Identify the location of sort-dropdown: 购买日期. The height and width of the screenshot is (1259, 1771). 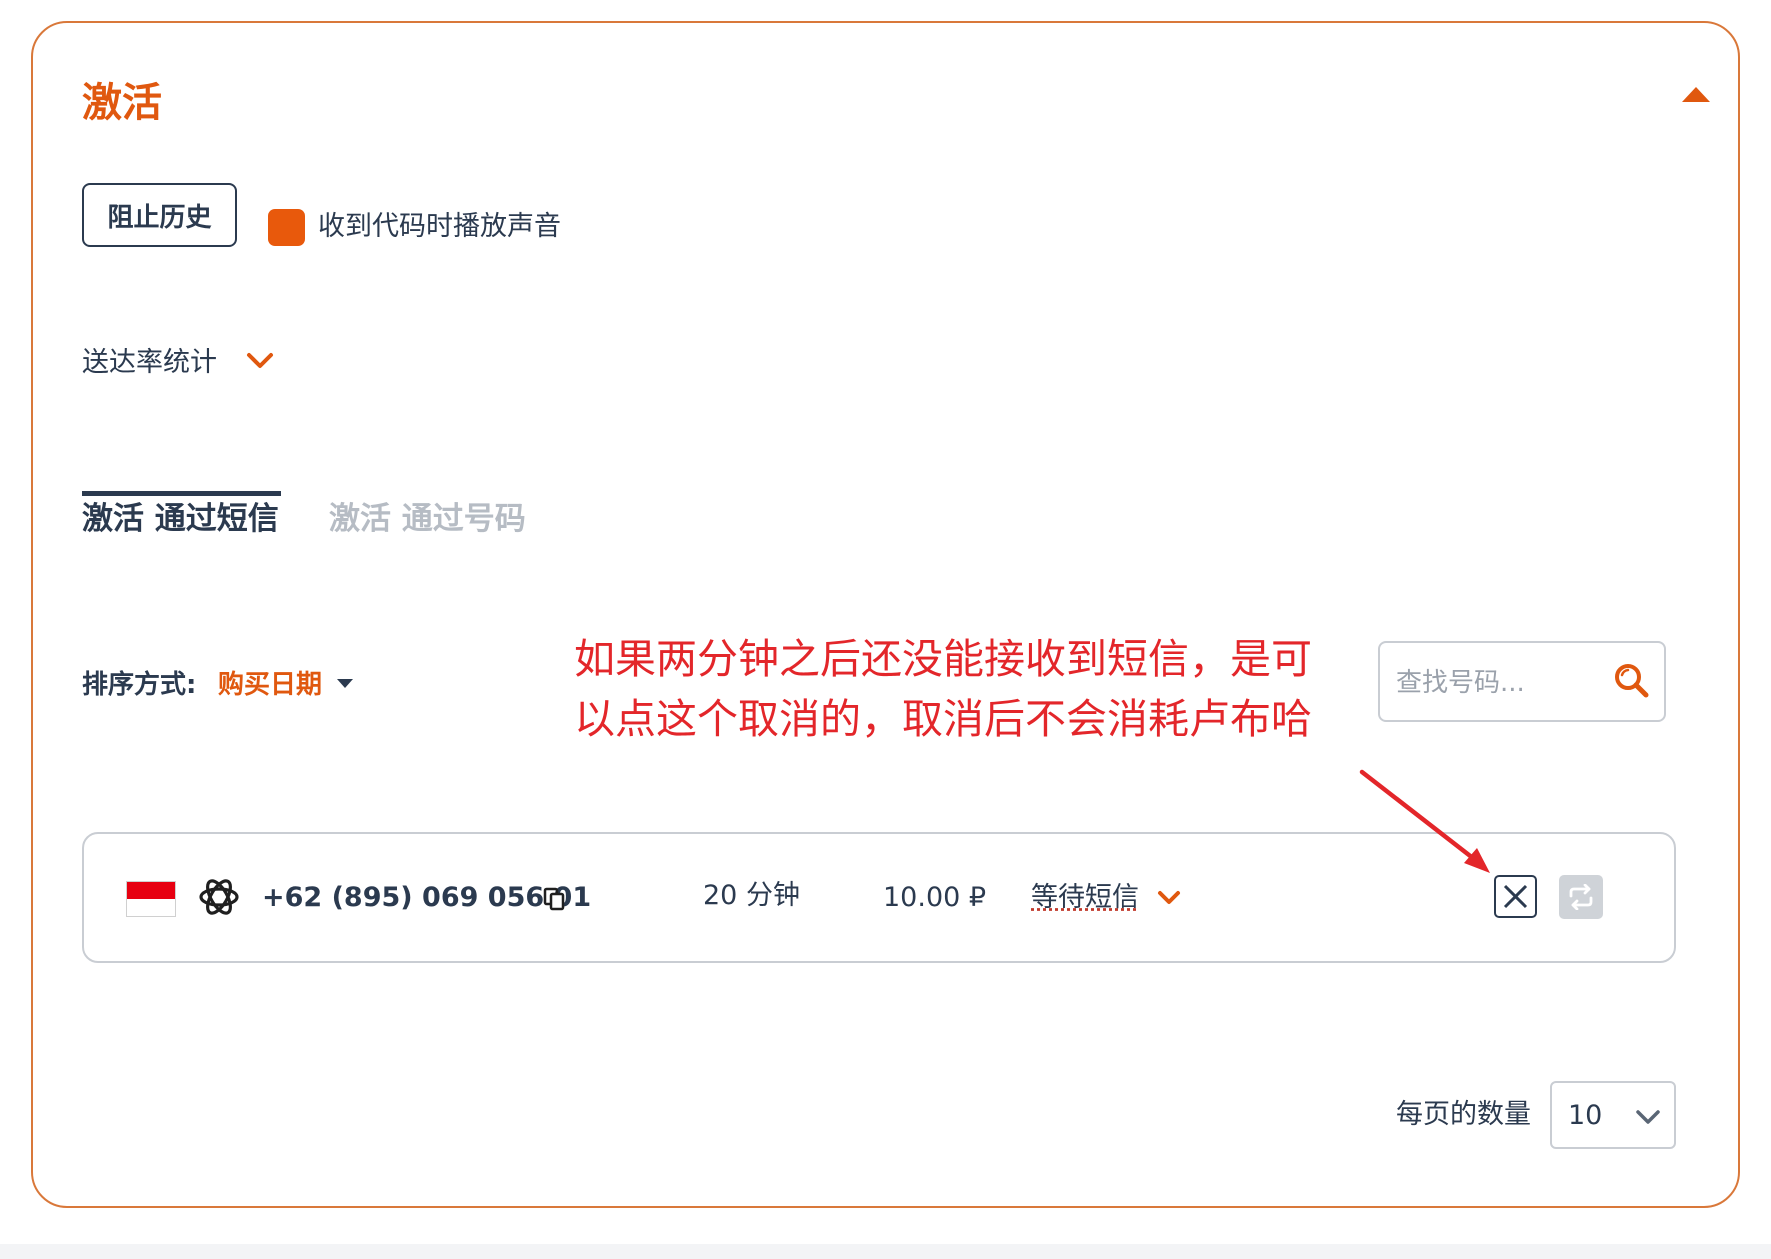
(270, 685).